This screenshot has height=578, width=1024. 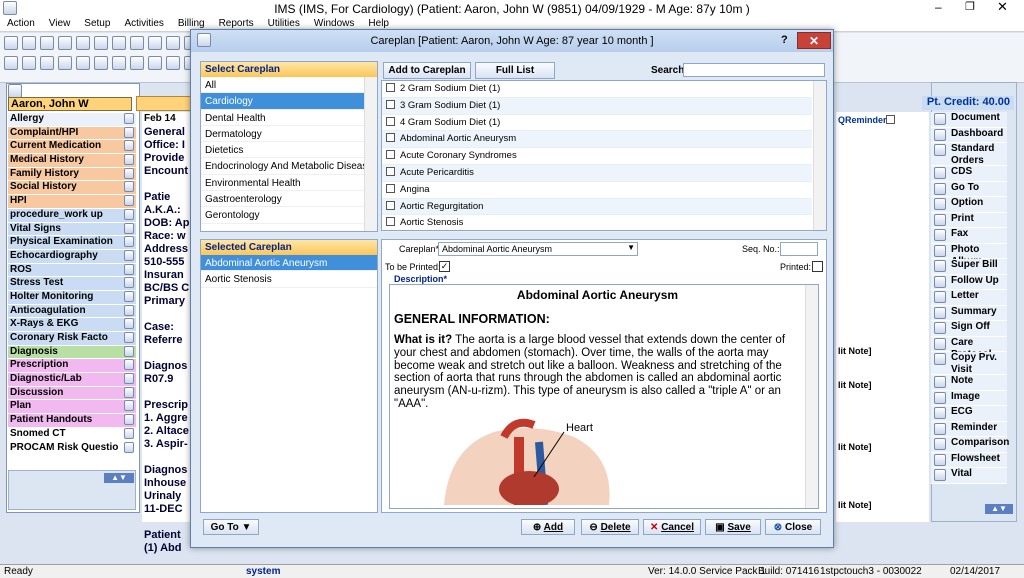 I want to click on right-nav-item: Note, so click(x=969, y=383).